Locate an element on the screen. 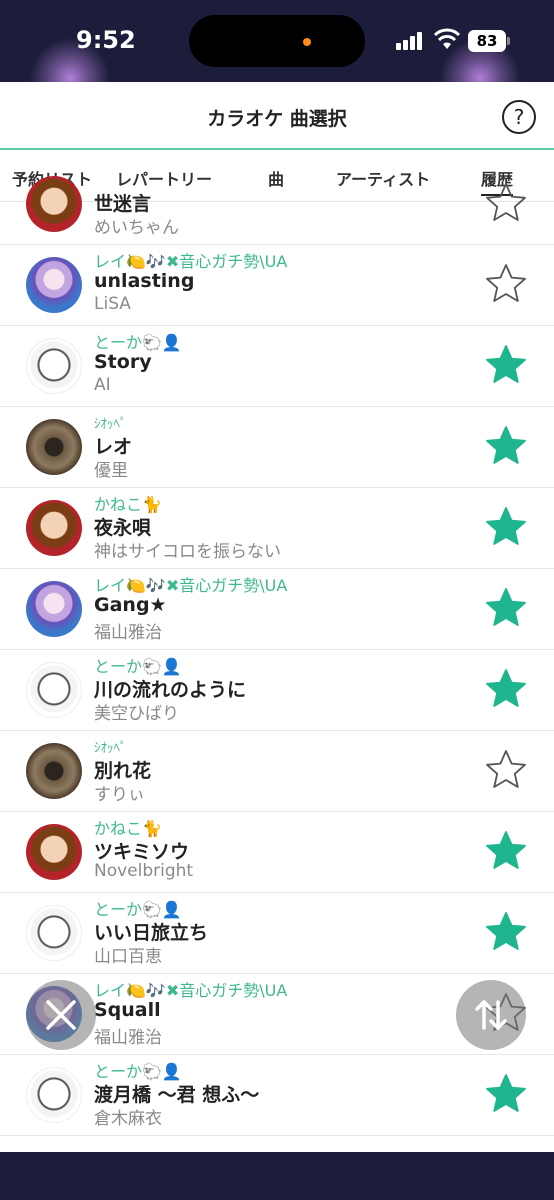  song-title: Story is located at coordinates (123, 362).